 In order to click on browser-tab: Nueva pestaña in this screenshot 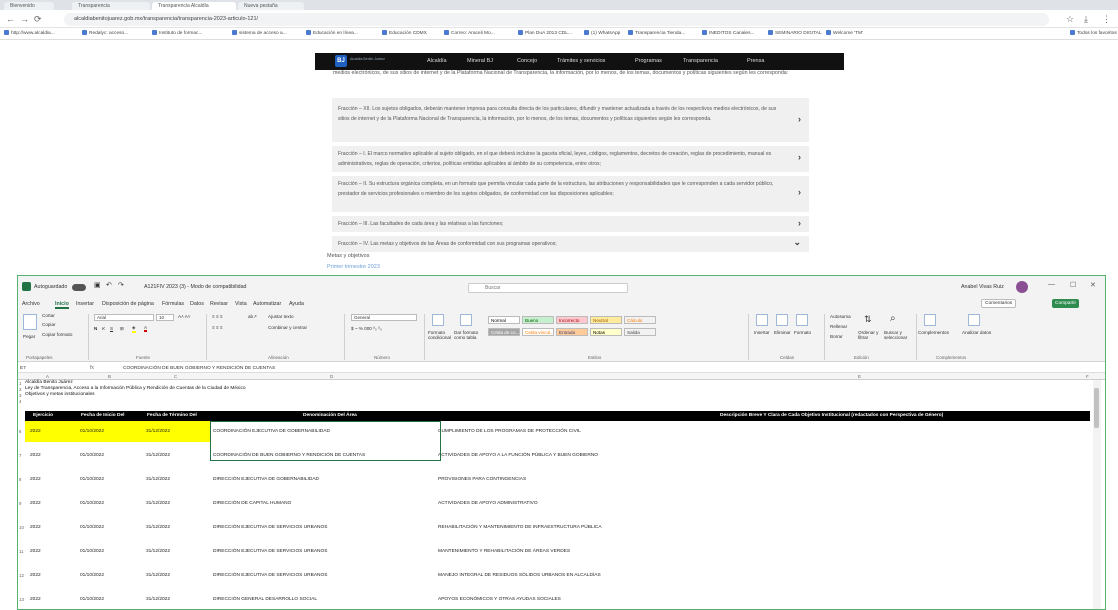, I will do `click(271, 6)`.